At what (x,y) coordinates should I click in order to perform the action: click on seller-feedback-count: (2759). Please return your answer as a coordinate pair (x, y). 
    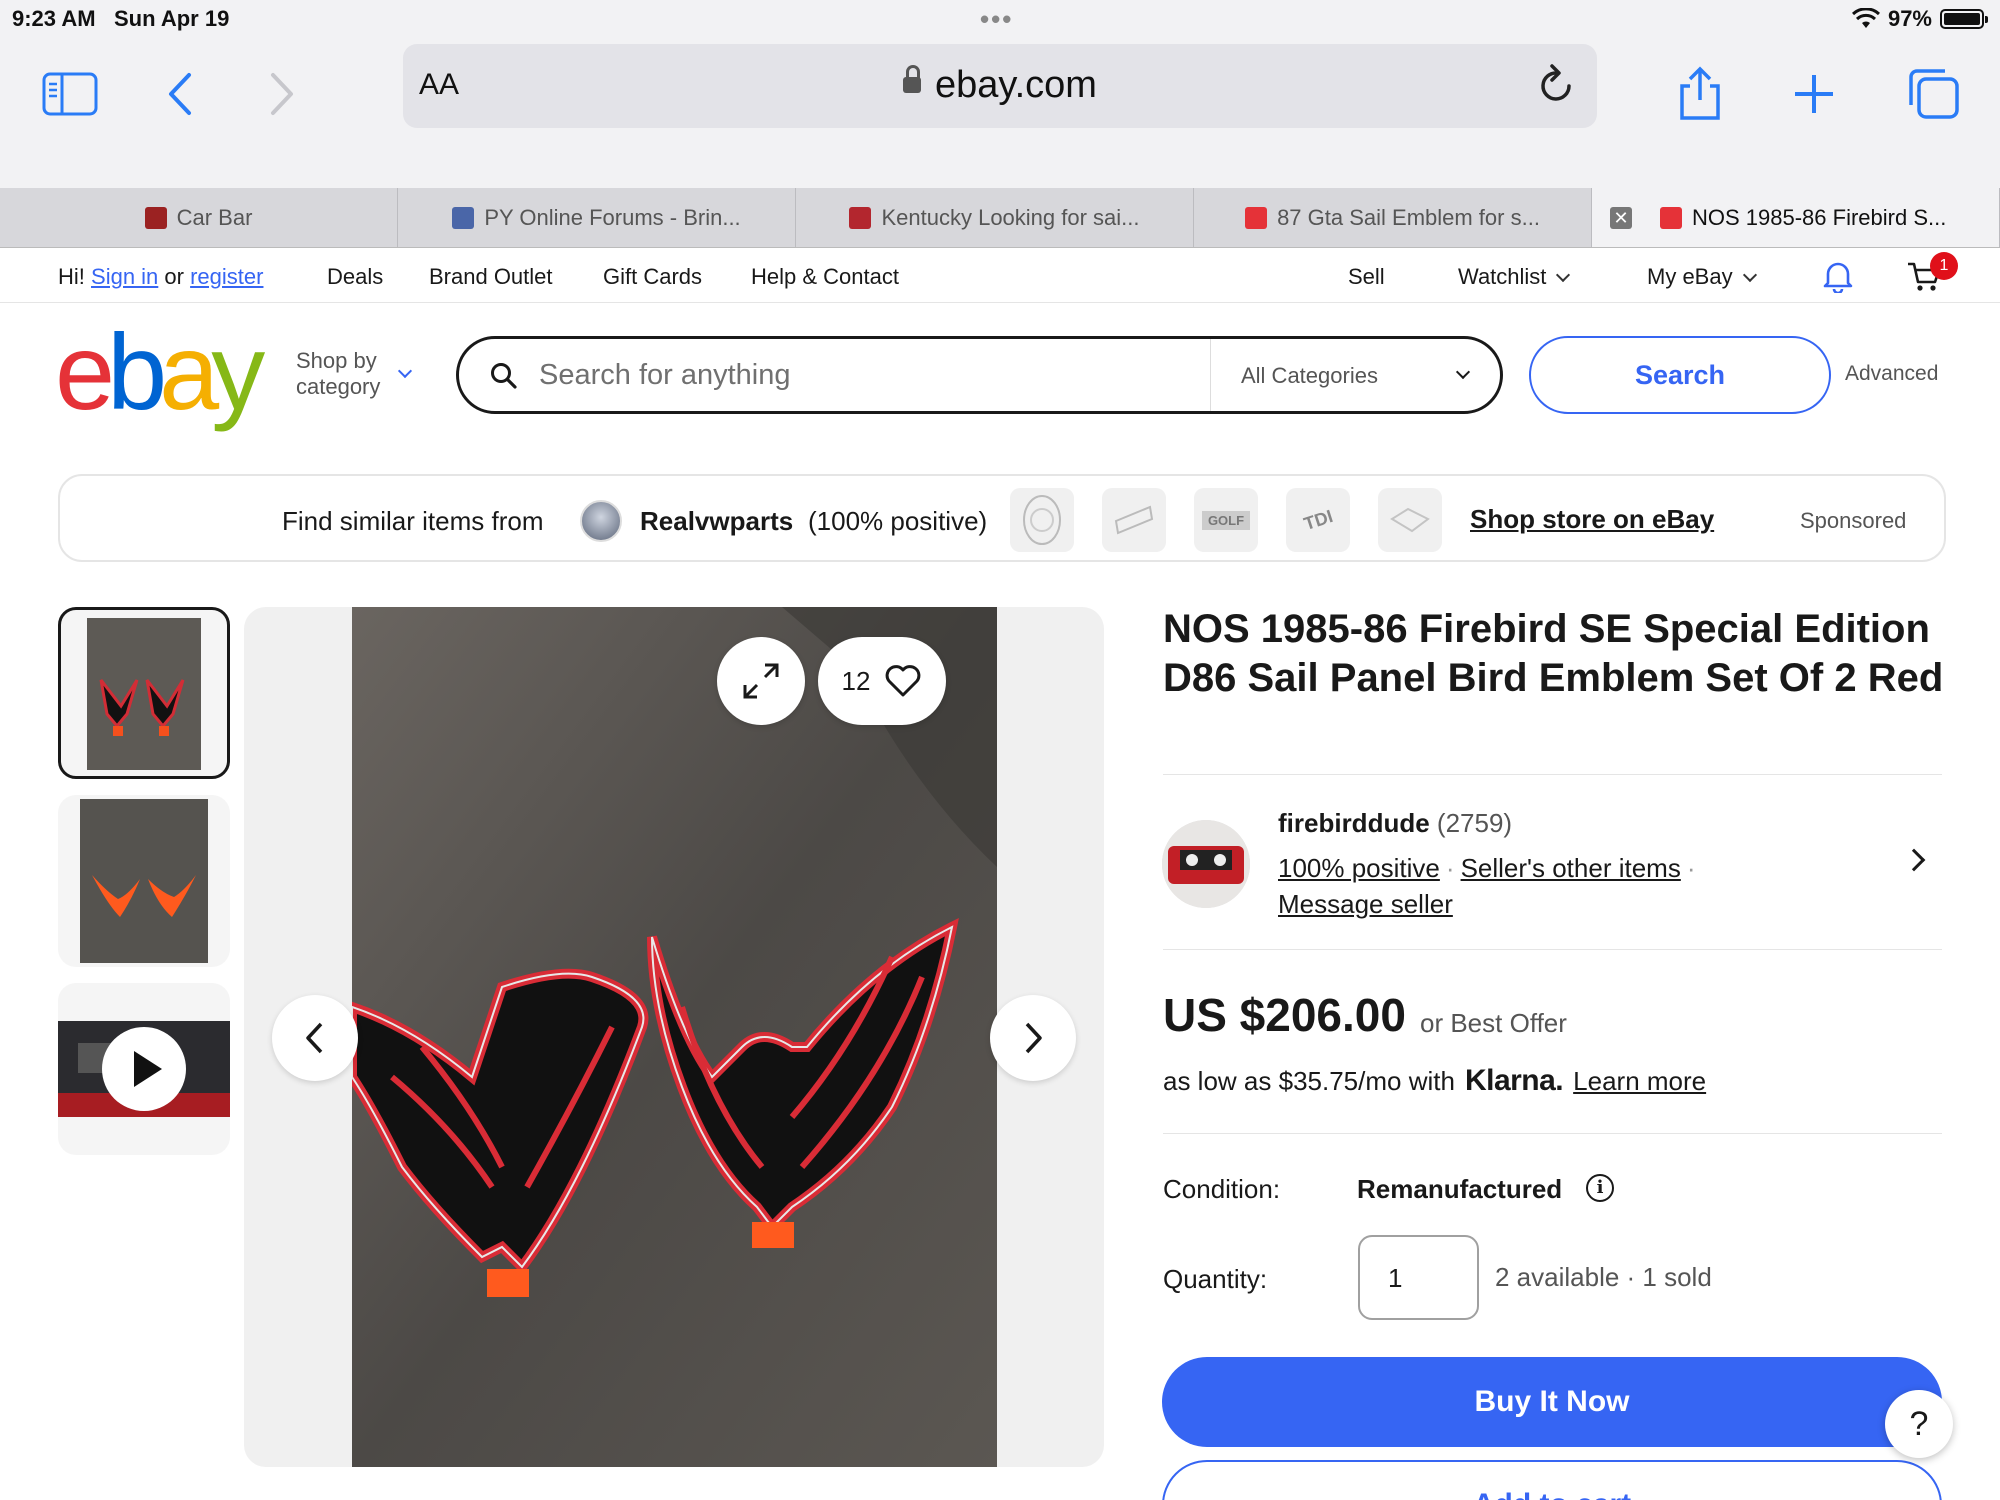
    Looking at the image, I should click on (1474, 823).